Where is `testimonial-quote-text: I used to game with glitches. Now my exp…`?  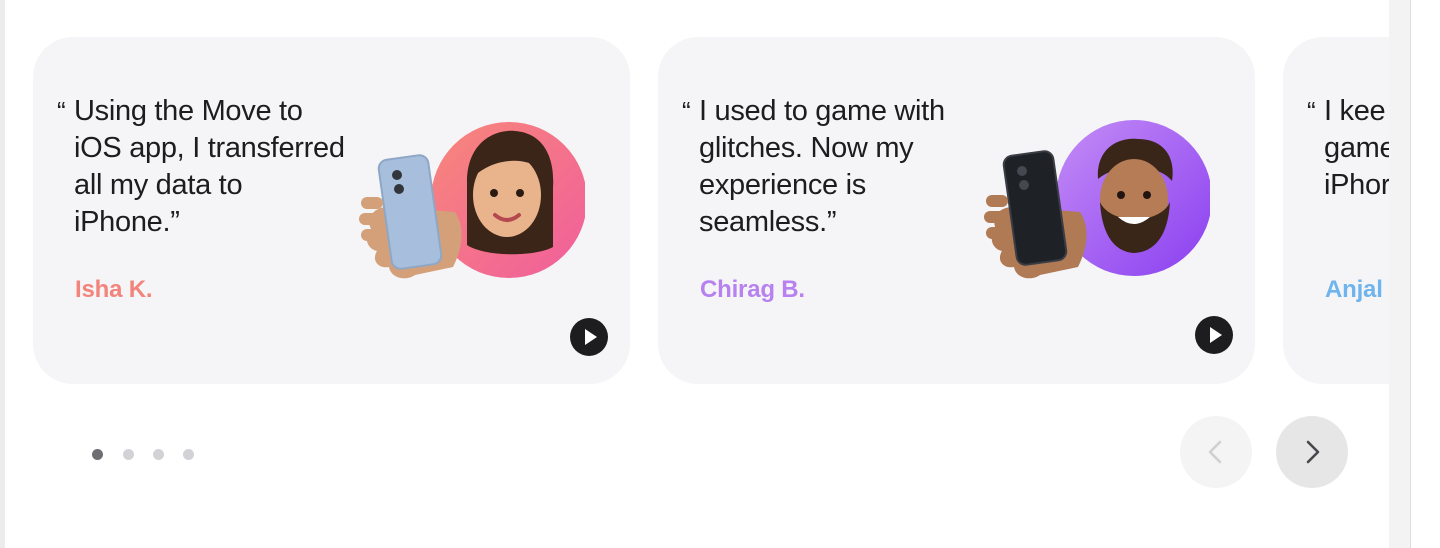 testimonial-quote-text: I used to game with glitches. Now my exp… is located at coordinates (822, 166).